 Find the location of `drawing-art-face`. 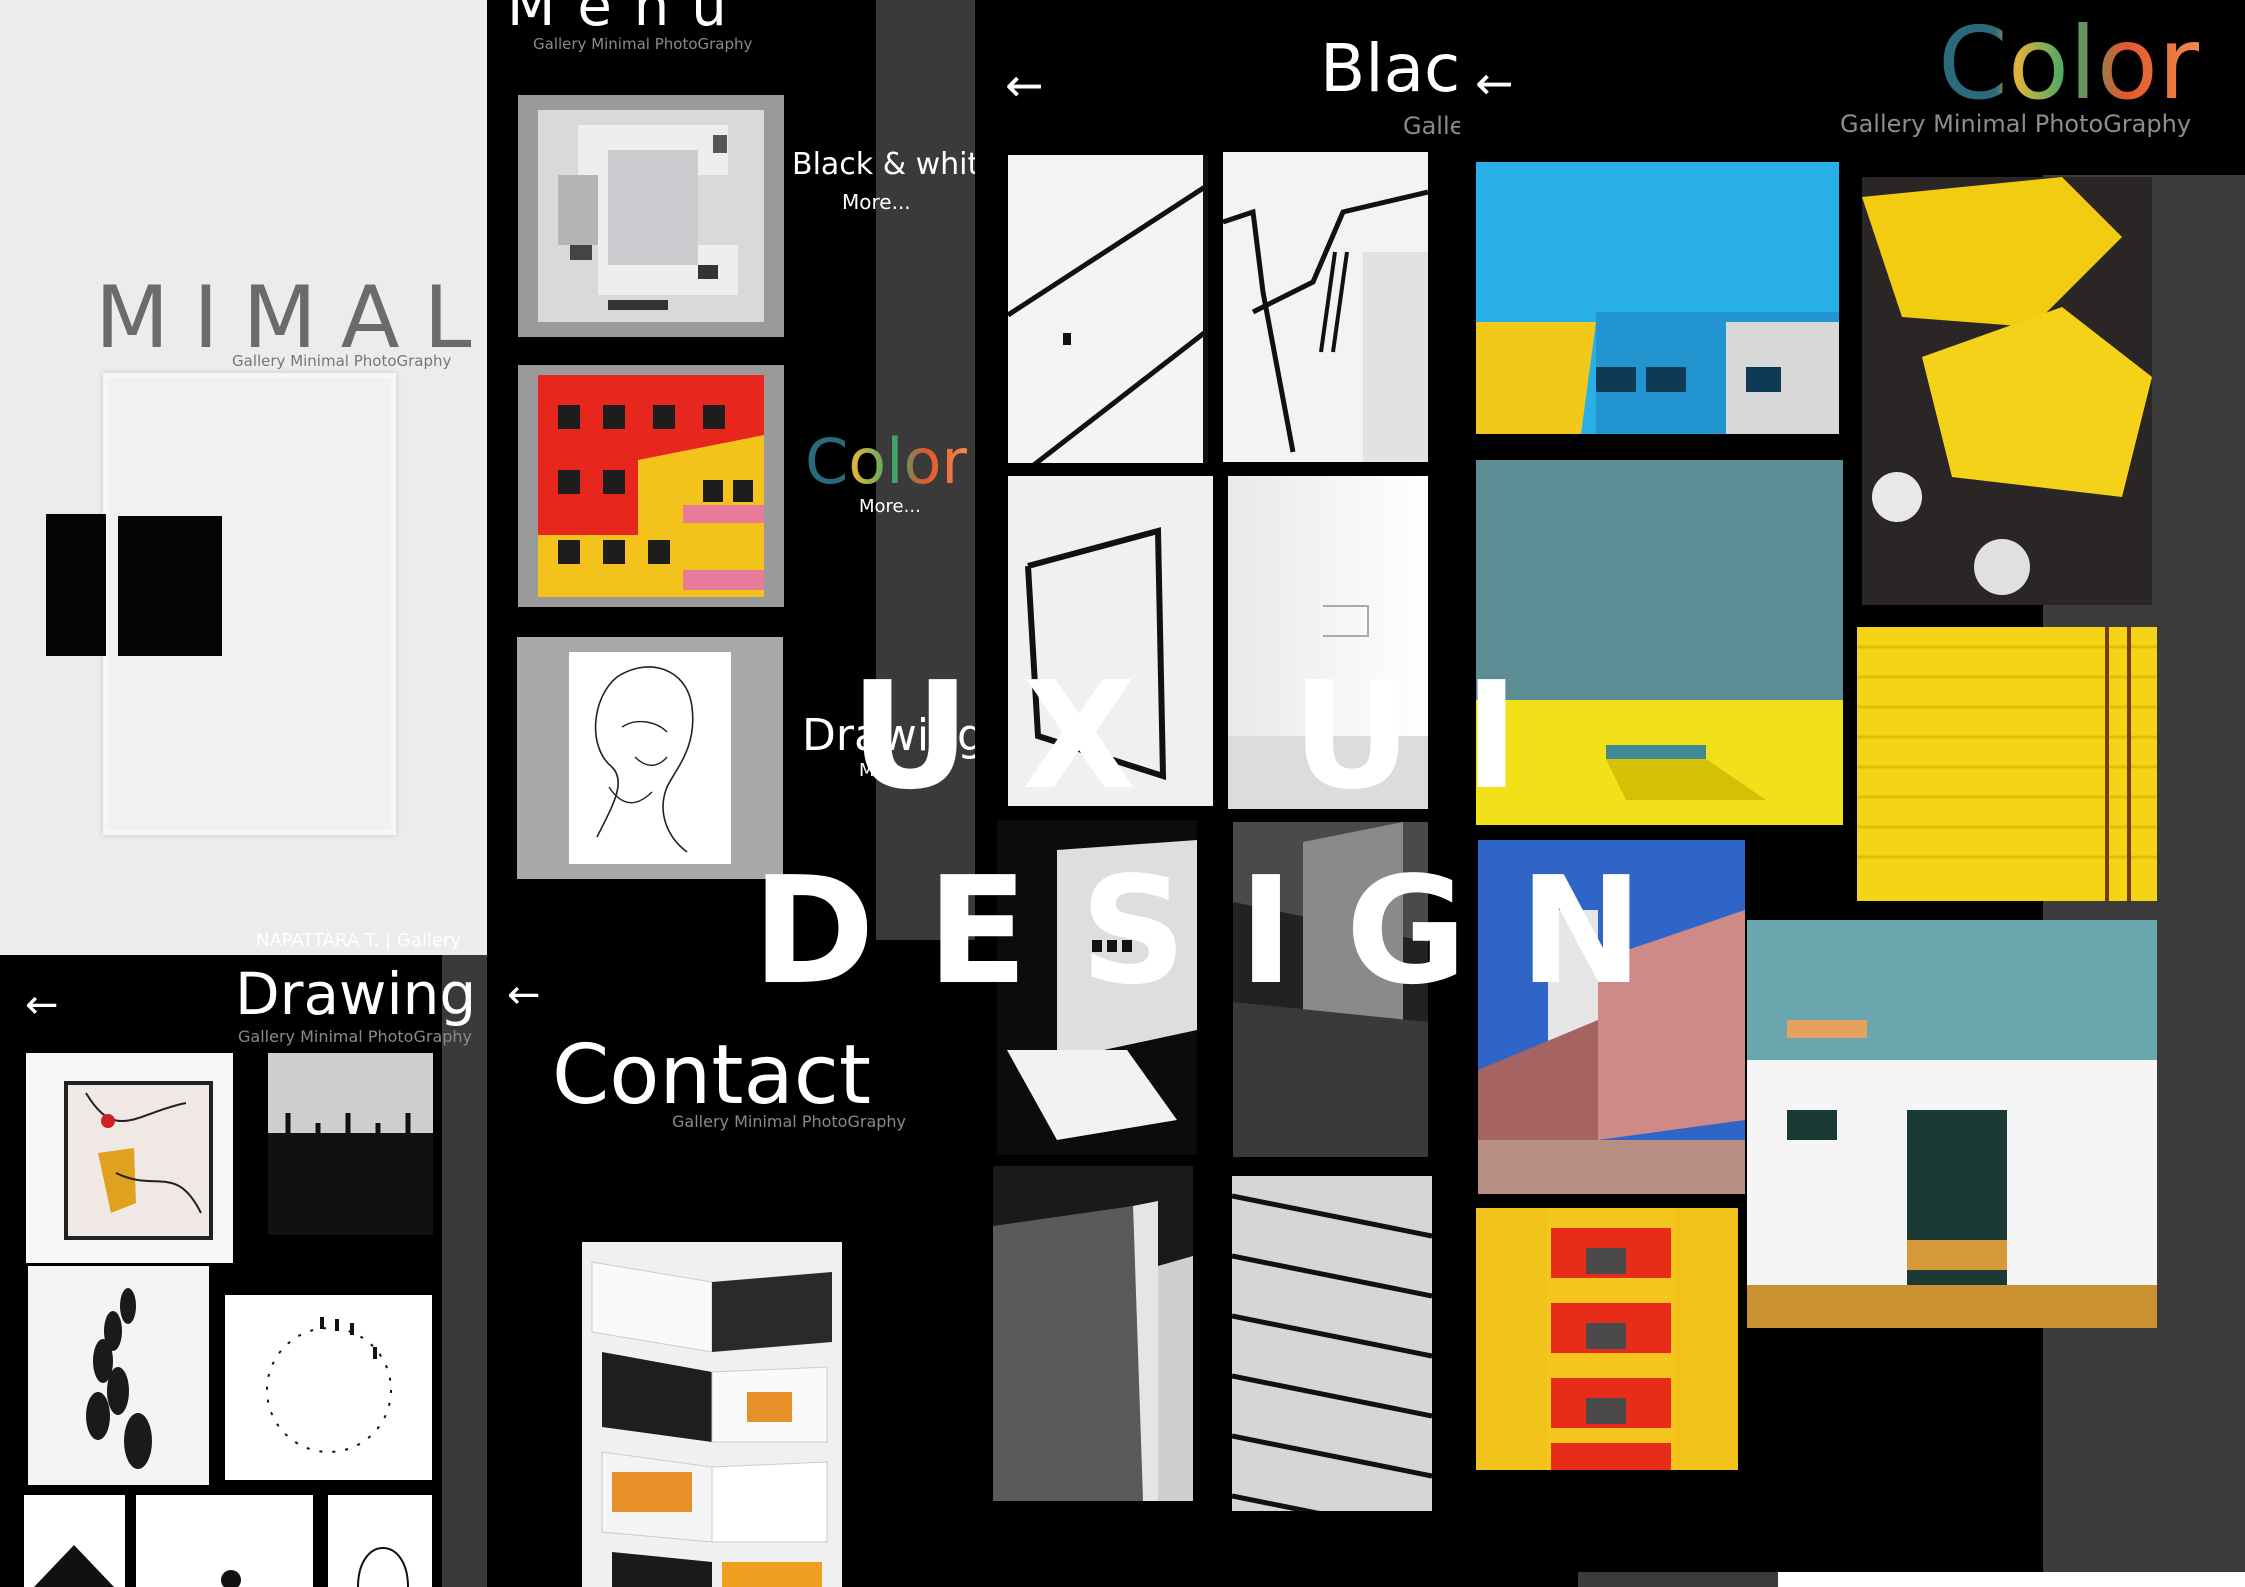

drawing-art-face is located at coordinates (380, 1541).